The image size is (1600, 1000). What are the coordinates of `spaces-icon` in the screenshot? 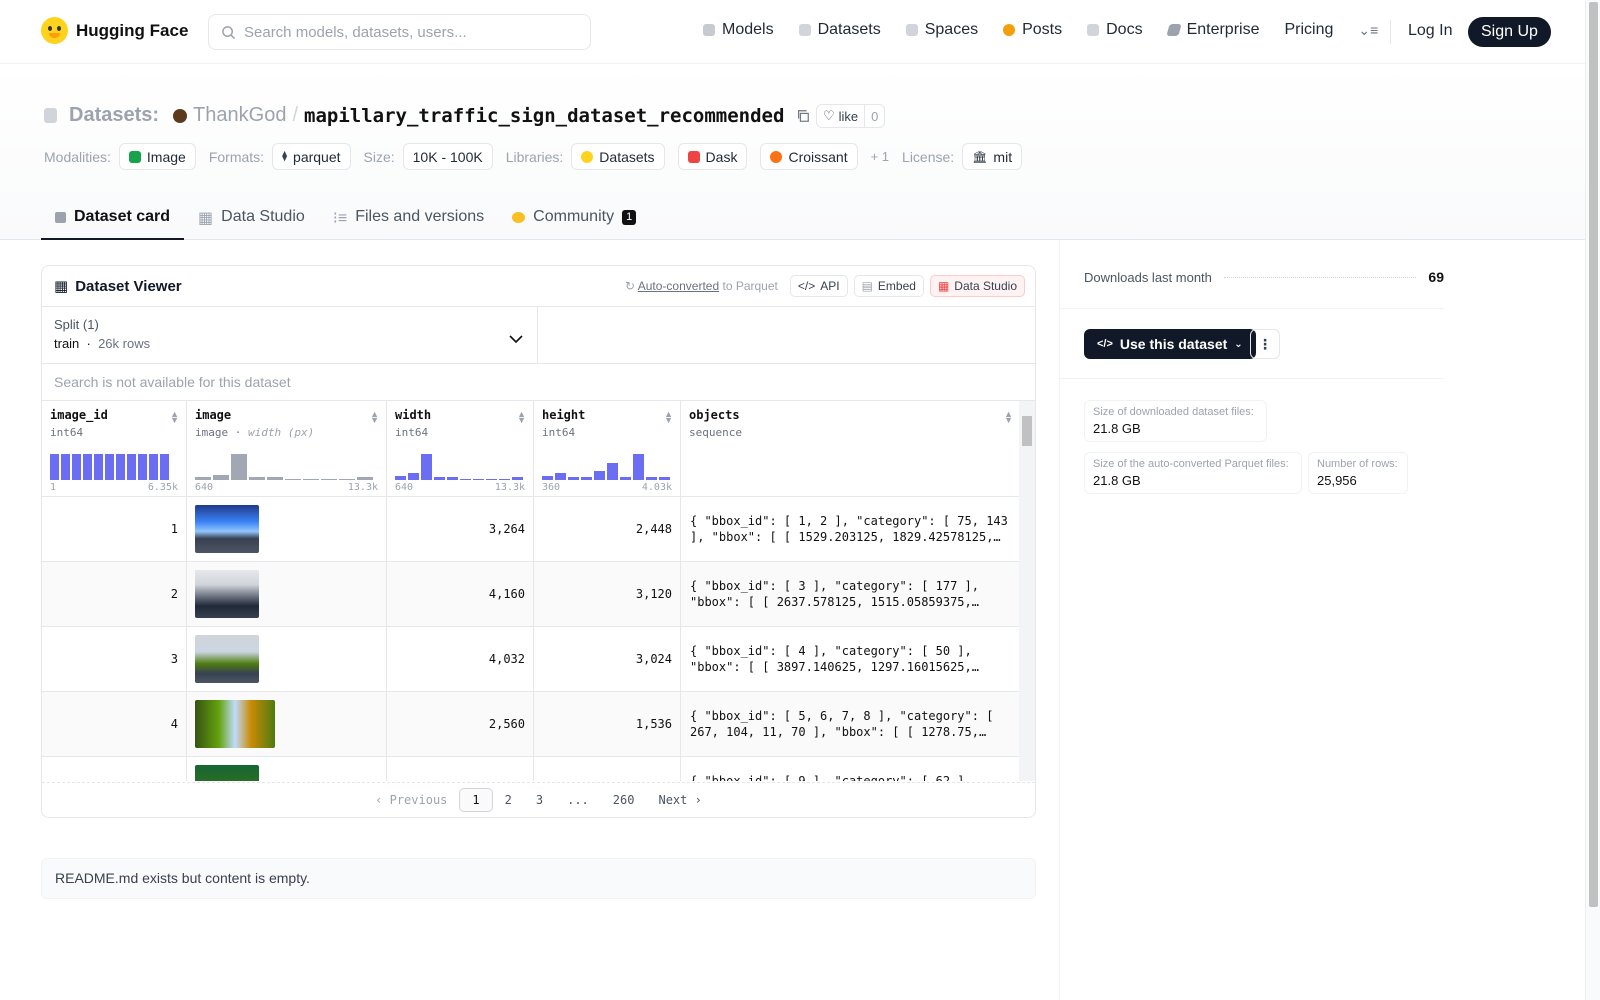 It's located at (911, 30).